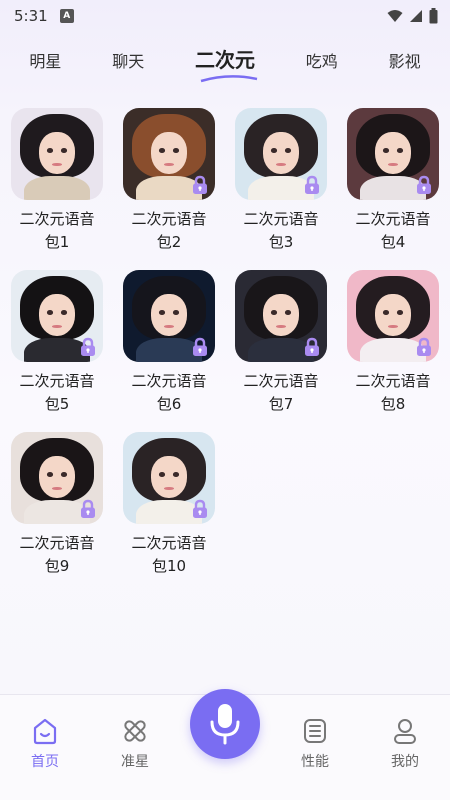 This screenshot has height=800, width=450. What do you see at coordinates (315, 731) in the screenshot?
I see `performance-icon` at bounding box center [315, 731].